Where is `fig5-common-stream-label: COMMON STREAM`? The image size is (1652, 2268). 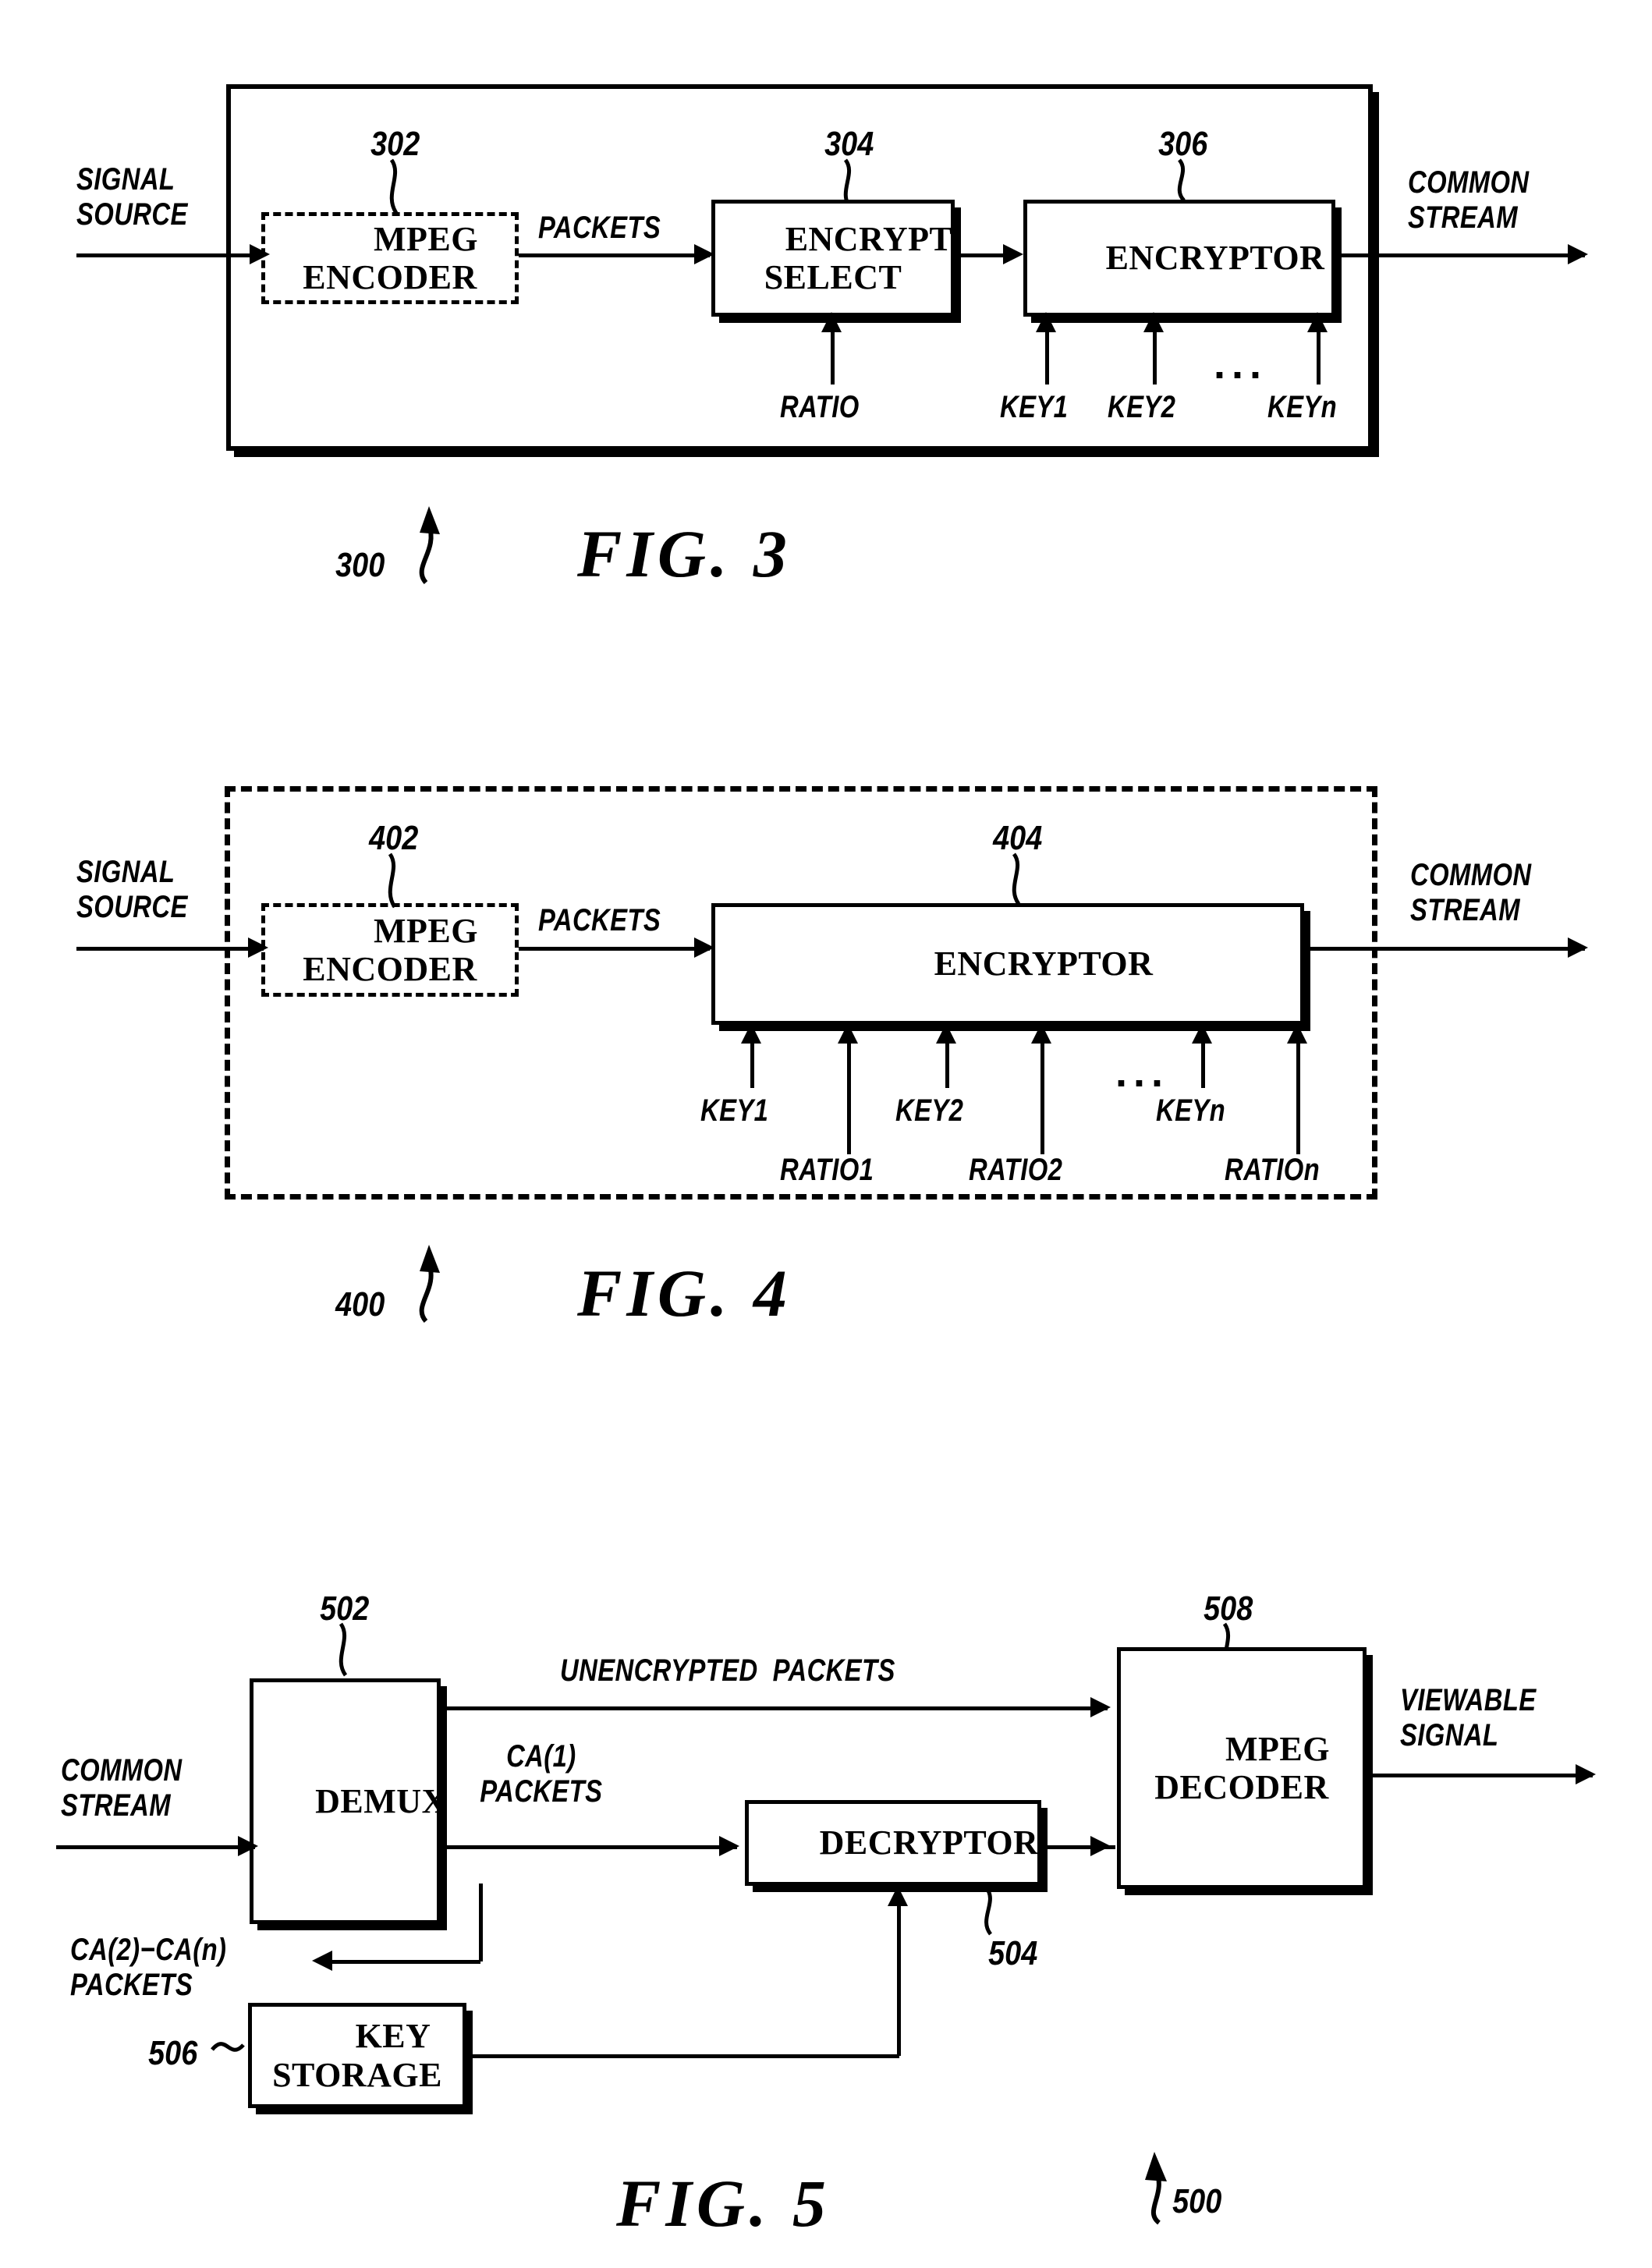 fig5-common-stream-label: COMMON STREAM is located at coordinates (122, 1788).